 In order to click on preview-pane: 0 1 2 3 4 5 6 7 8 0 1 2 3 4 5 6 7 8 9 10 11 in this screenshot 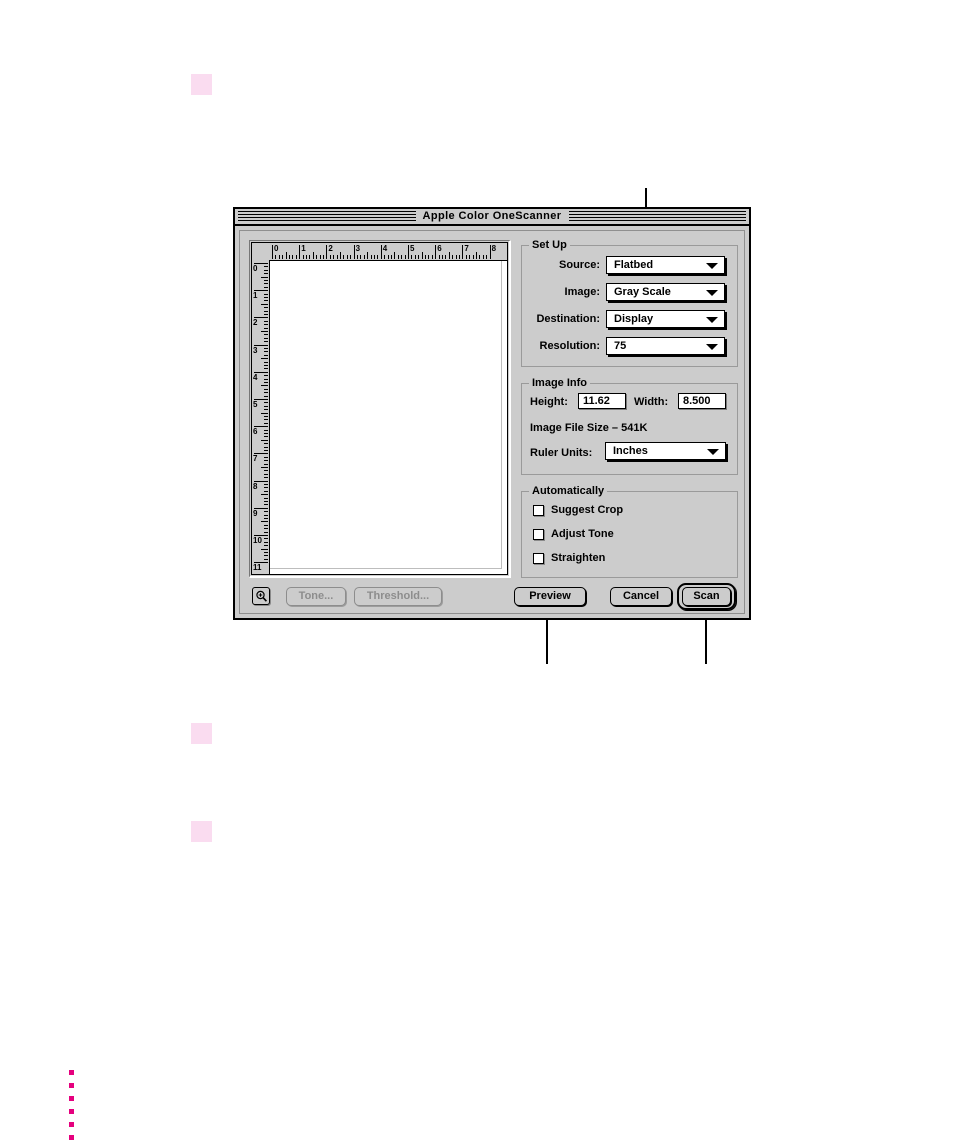, I will do `click(380, 409)`.